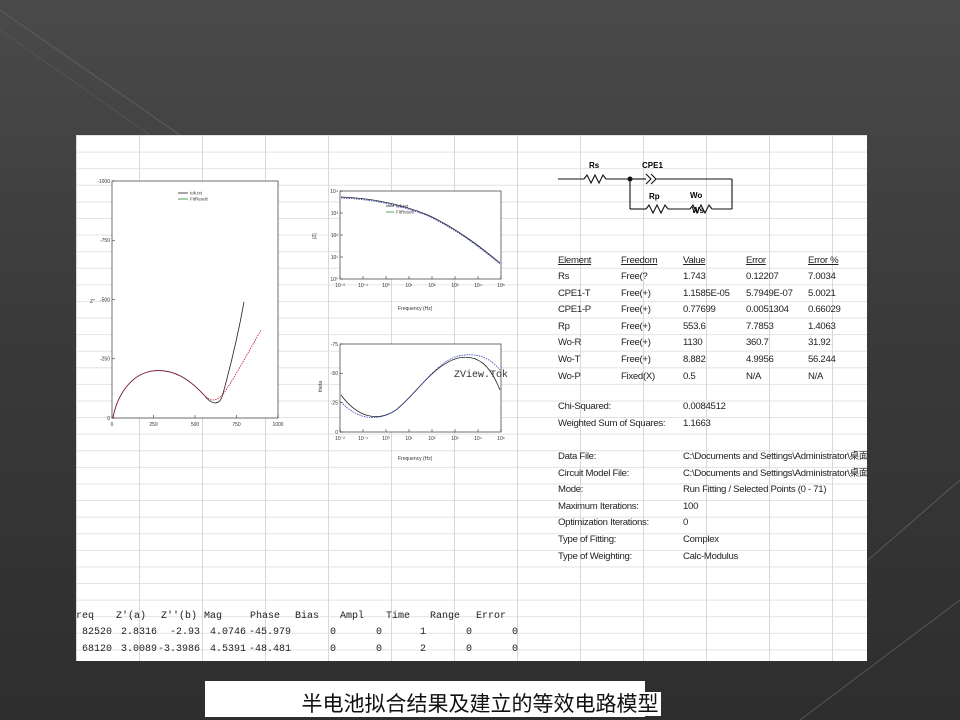  What do you see at coordinates (822, 326) in the screenshot?
I see `results-cell: 1.4063` at bounding box center [822, 326].